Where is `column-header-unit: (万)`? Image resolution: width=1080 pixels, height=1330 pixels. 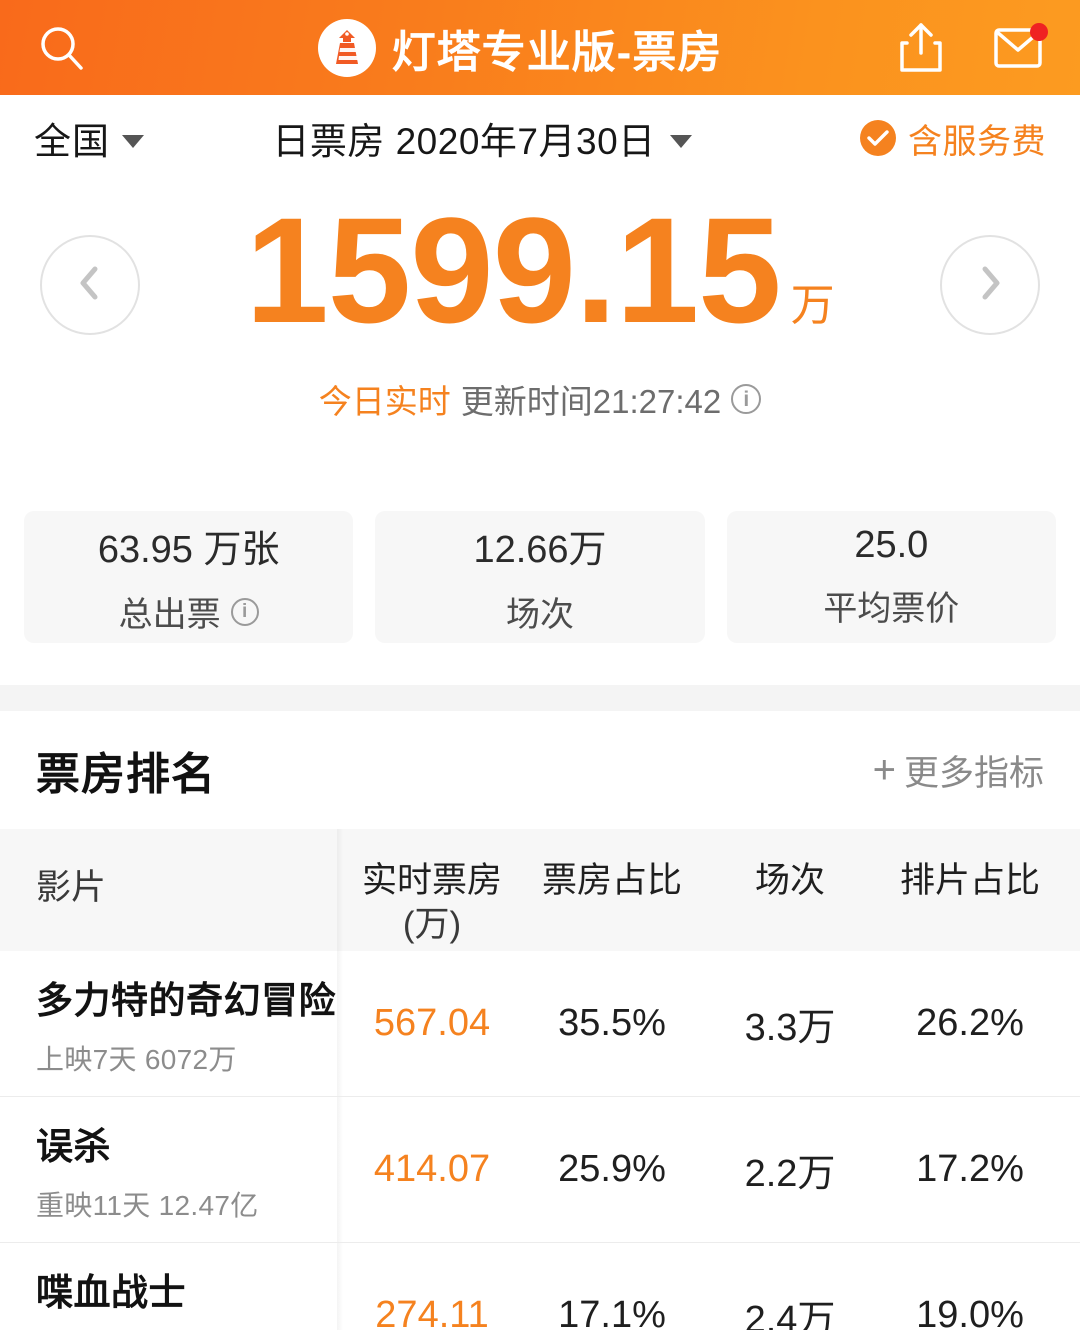 column-header-unit: (万) is located at coordinates (432, 924).